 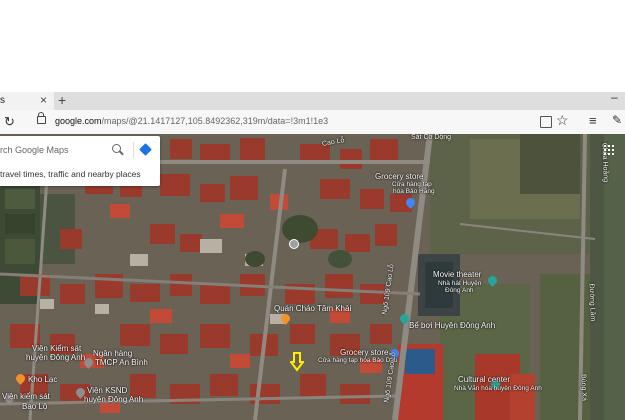 What do you see at coordinates (35, 406) in the screenshot?
I see `poi-label-vien-kiem-2: Bao Lộ` at bounding box center [35, 406].